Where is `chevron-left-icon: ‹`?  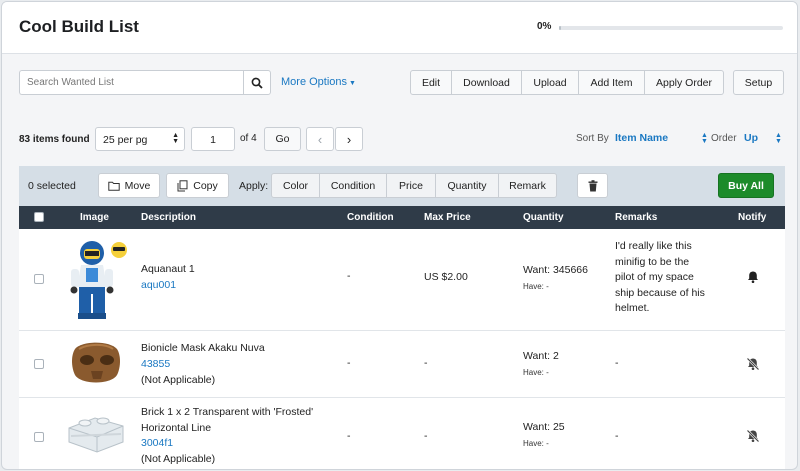
chevron-left-icon: ‹ is located at coordinates (320, 139).